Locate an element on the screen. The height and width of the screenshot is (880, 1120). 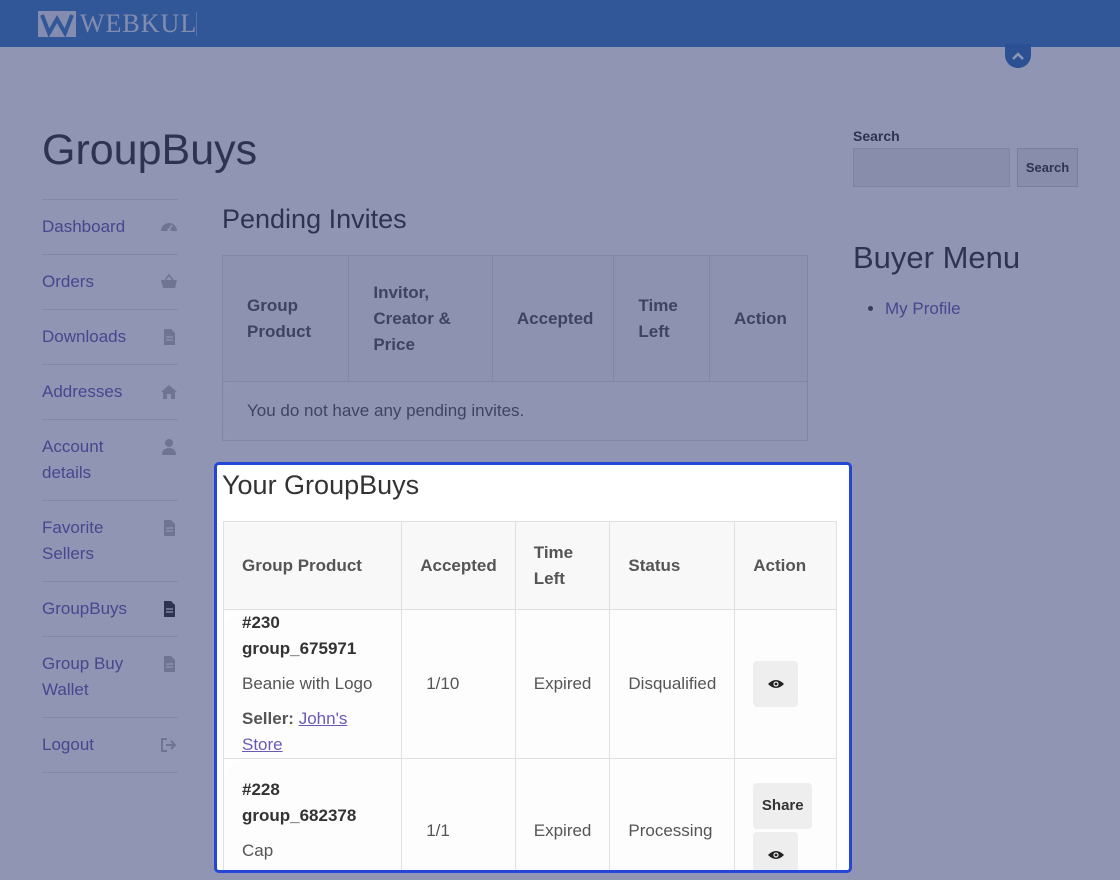
product-name: Cap is located at coordinates (258, 850).